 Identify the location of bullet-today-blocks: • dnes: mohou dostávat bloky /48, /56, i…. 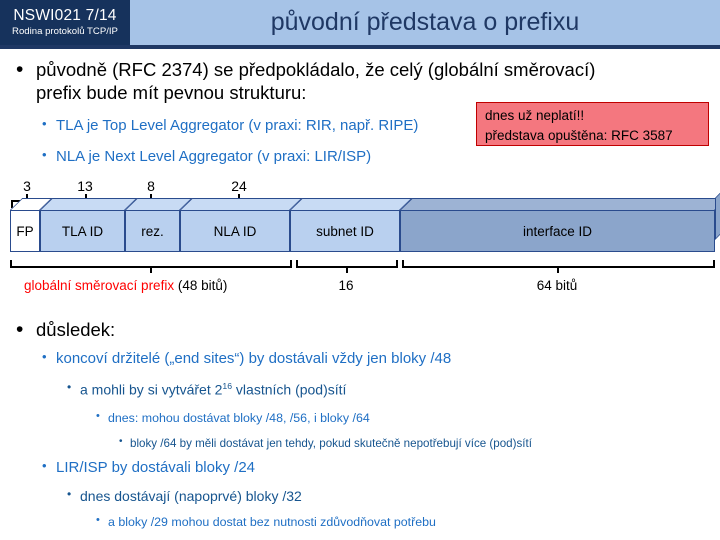
(233, 418).